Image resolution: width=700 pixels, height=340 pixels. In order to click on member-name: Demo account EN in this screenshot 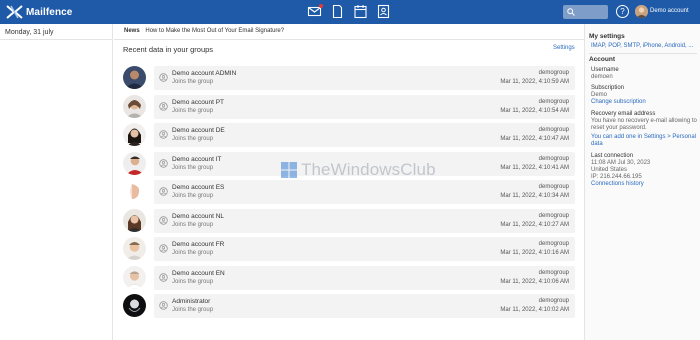, I will do `click(198, 273)`.